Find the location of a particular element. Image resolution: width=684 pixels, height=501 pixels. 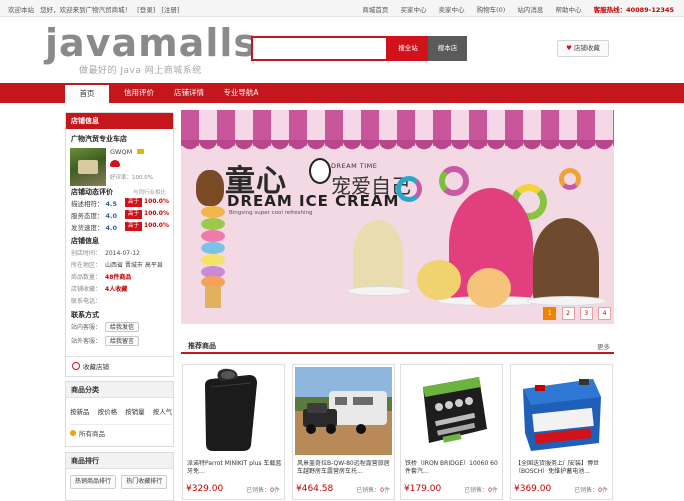

product-price: ¥369.00 is located at coordinates (533, 489).